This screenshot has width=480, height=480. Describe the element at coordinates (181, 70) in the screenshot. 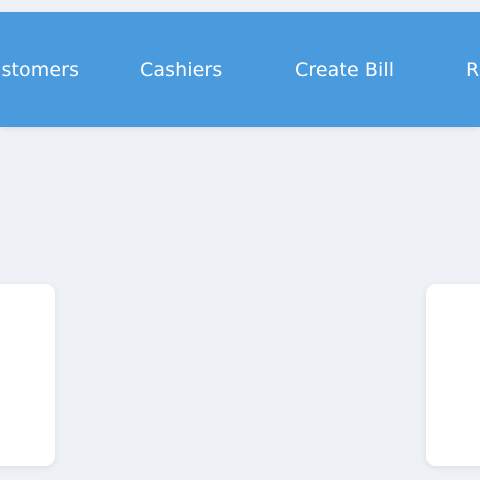

I see `nav-item-cashiers: Cashiers` at that location.